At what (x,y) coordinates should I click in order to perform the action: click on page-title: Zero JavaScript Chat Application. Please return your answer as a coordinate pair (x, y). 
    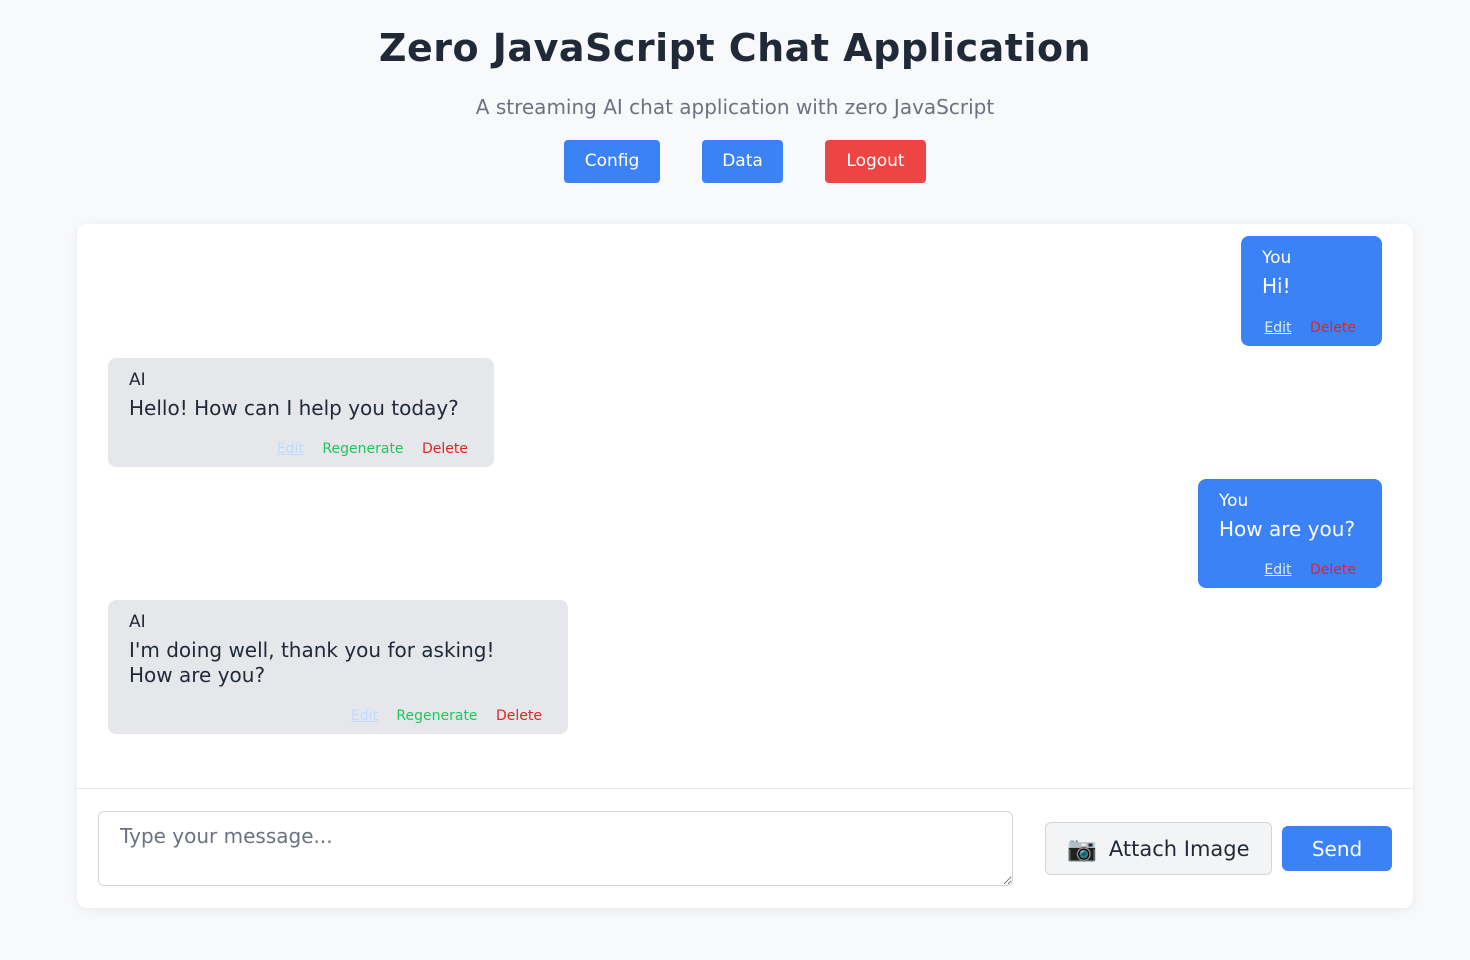
    Looking at the image, I should click on (735, 48).